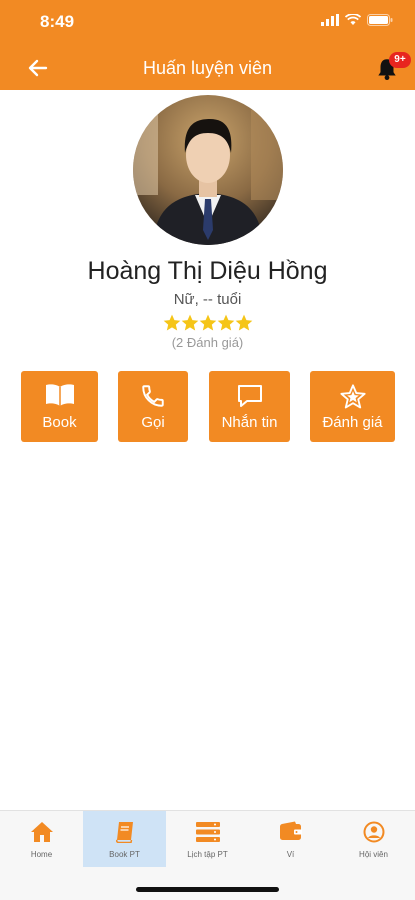 The height and width of the screenshot is (900, 415). I want to click on message-button: Nhắn tin, so click(249, 406).